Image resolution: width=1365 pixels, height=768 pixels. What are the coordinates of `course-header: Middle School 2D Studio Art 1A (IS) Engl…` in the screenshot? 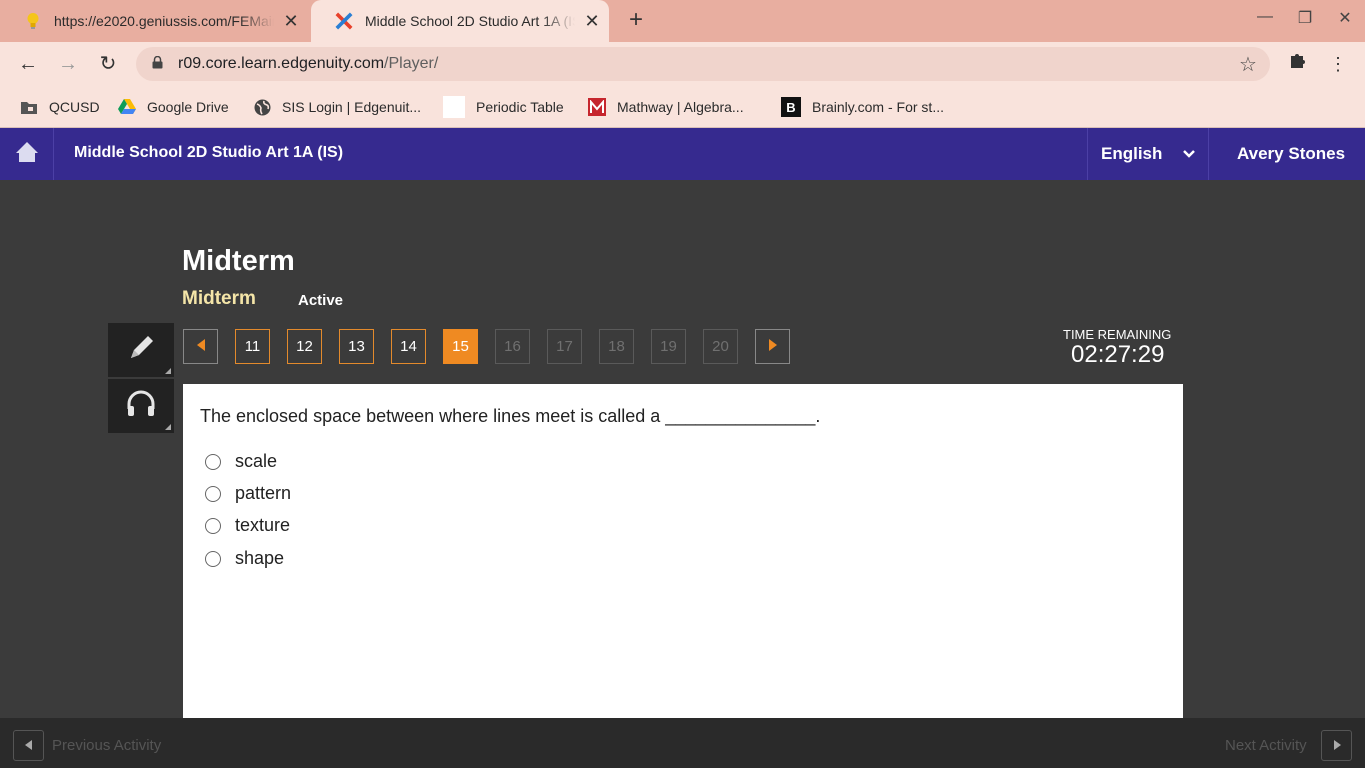 It's located at (682, 154).